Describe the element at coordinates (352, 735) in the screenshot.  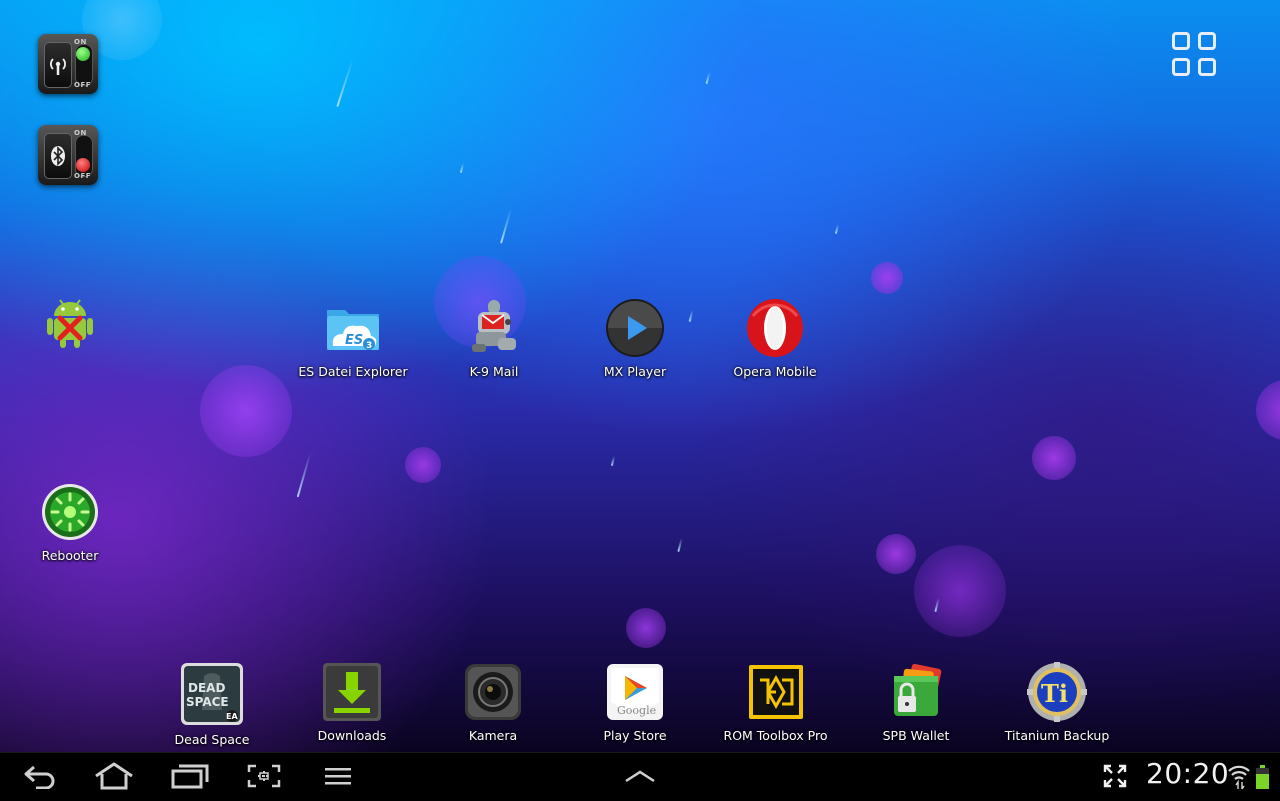
I see `dock-item-label: Downloads` at that location.